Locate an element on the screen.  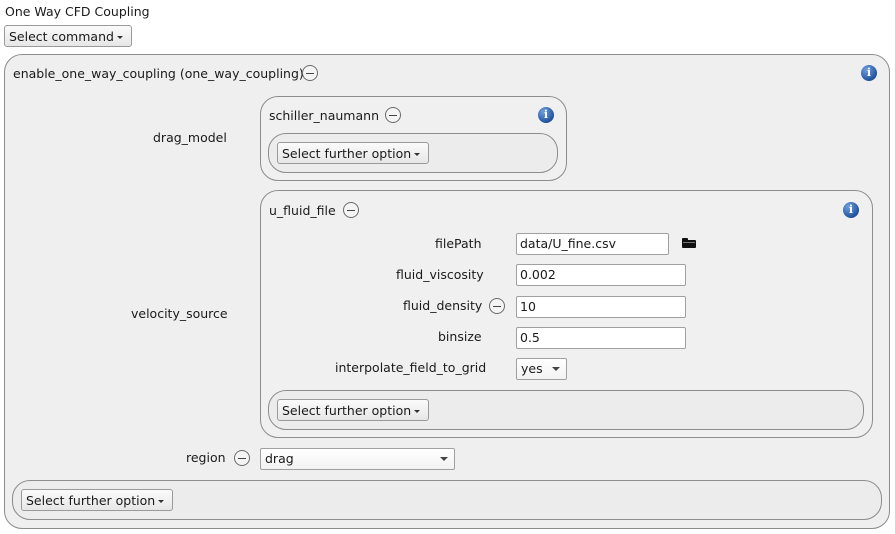
fluid-density-label: fluid_density is located at coordinates (443, 305).